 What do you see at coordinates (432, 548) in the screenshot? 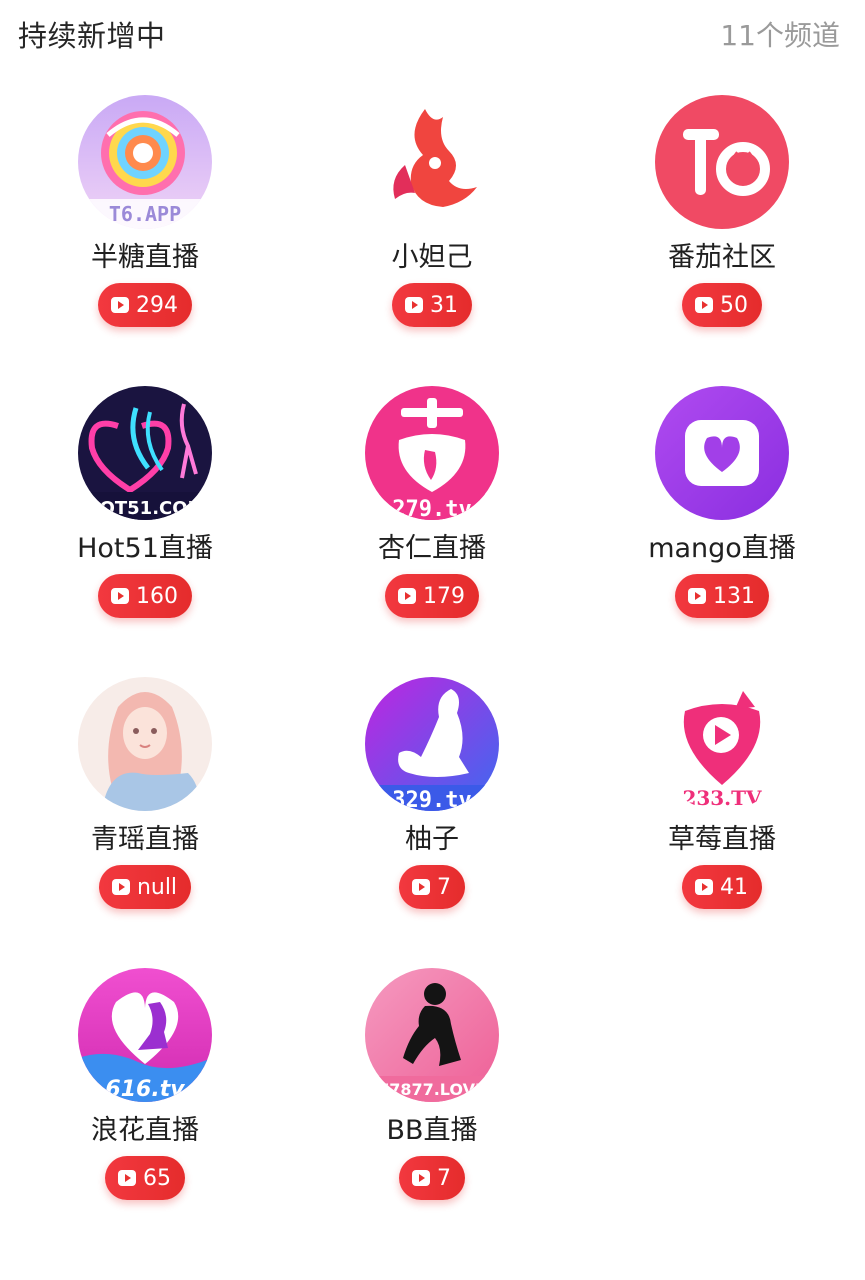
I see `channel-name: 杏仁直播` at bounding box center [432, 548].